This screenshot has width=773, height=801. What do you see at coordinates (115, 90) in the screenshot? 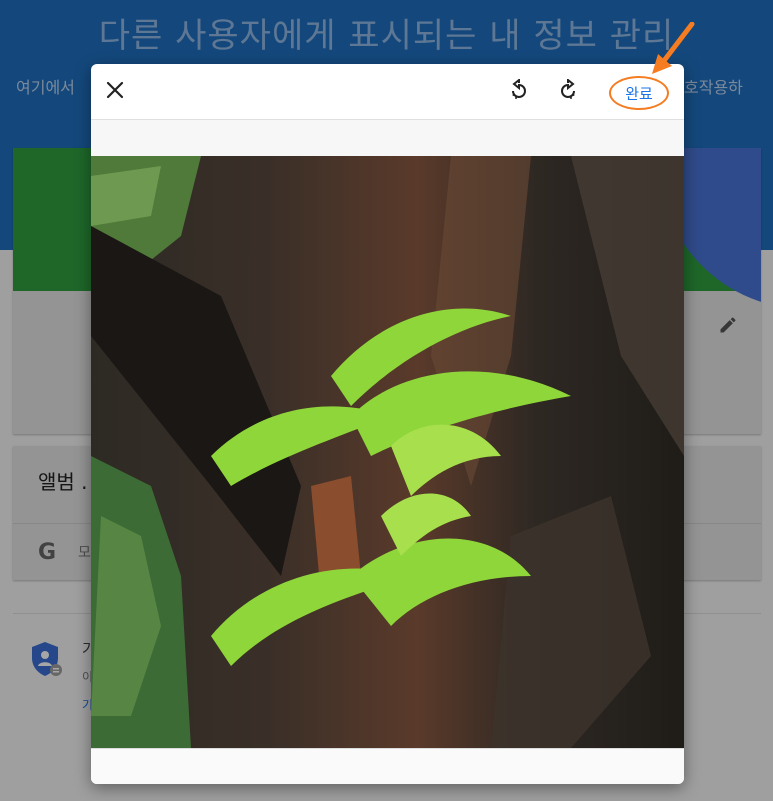
I see `close-icon` at bounding box center [115, 90].